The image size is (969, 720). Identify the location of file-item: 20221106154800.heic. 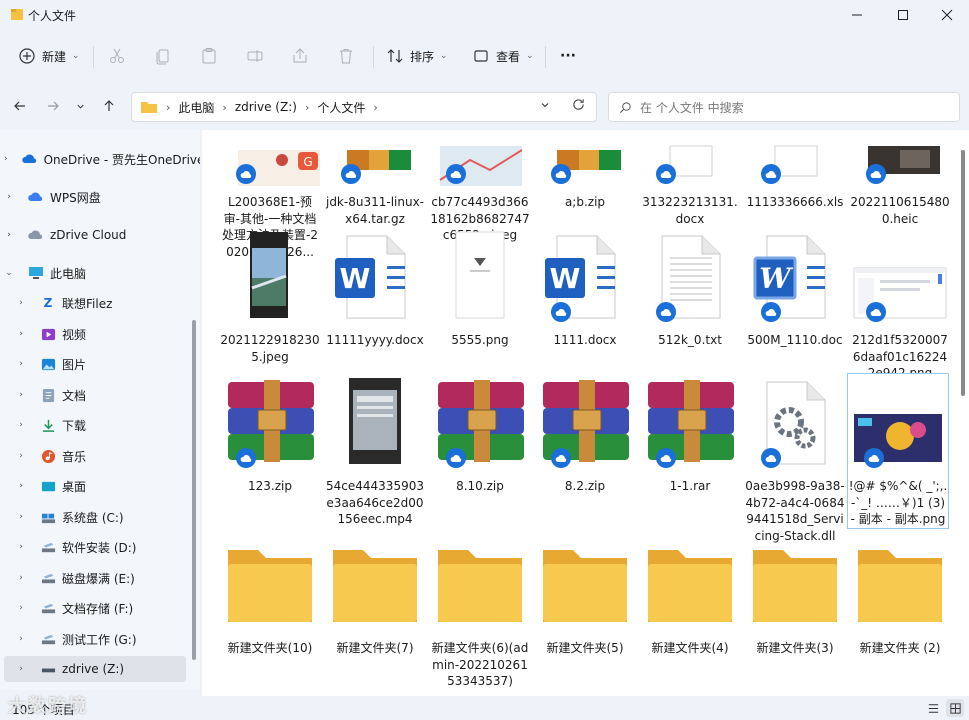
(900, 178).